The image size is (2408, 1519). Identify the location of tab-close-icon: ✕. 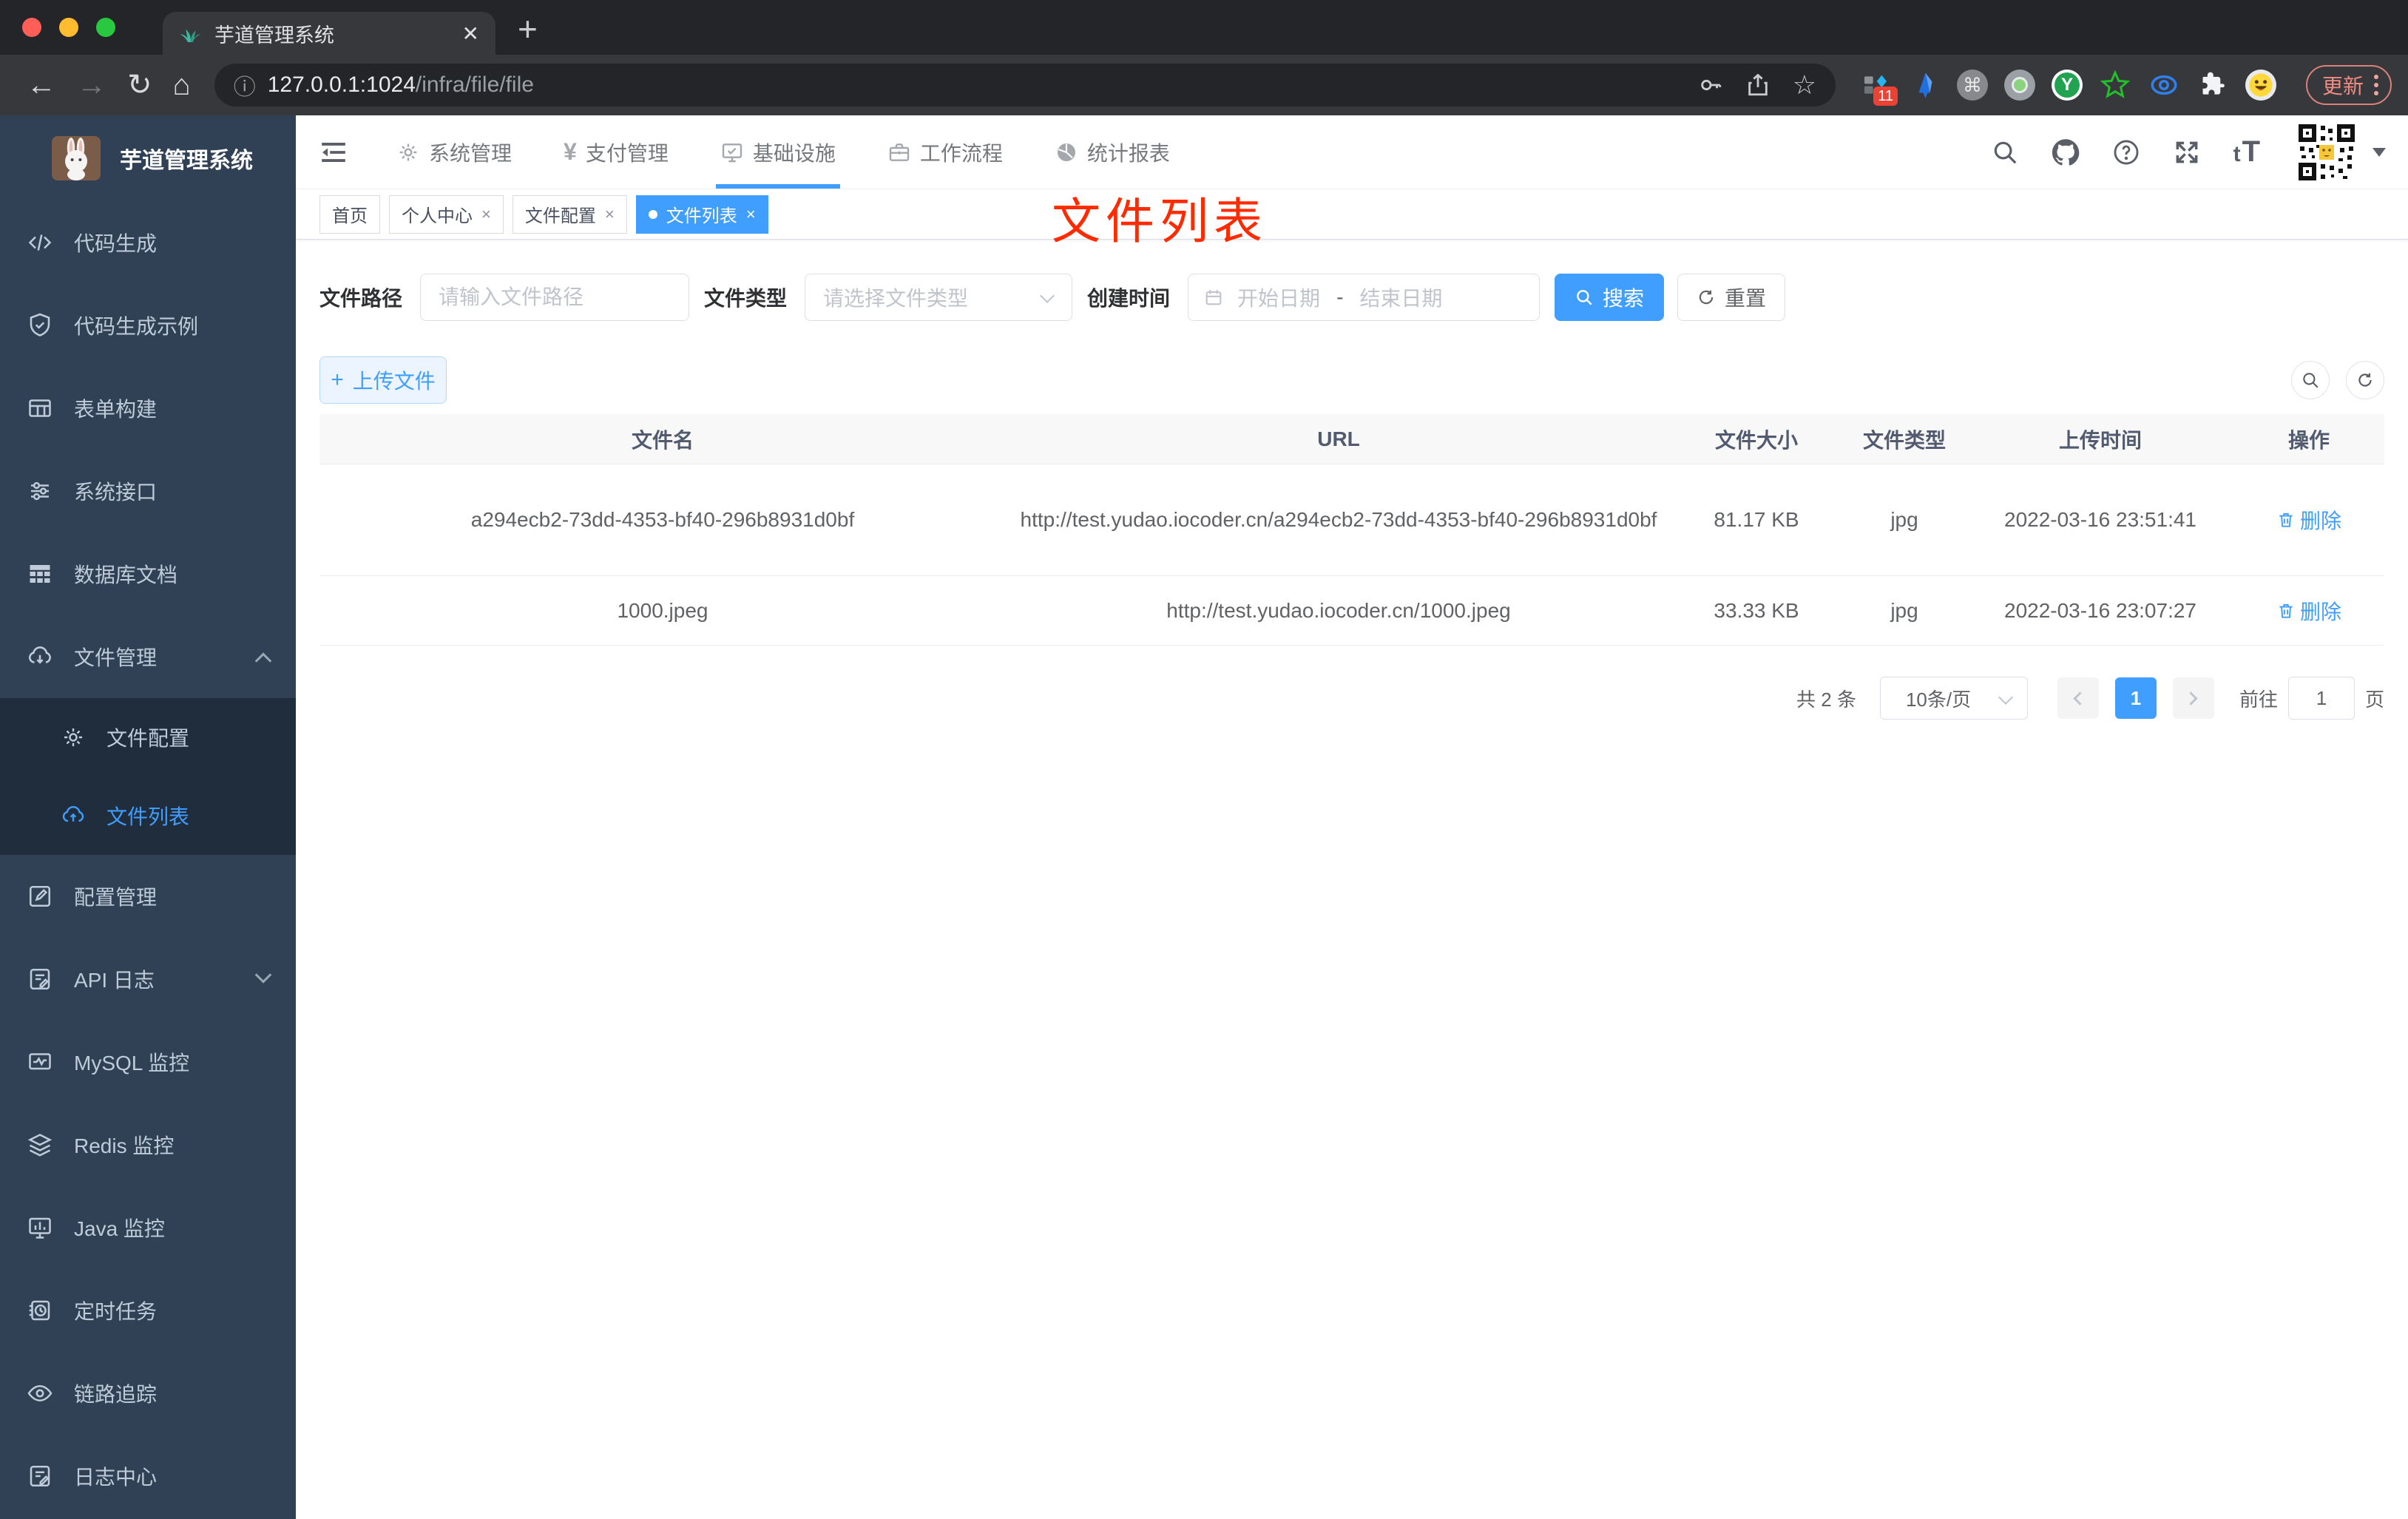
(470, 33).